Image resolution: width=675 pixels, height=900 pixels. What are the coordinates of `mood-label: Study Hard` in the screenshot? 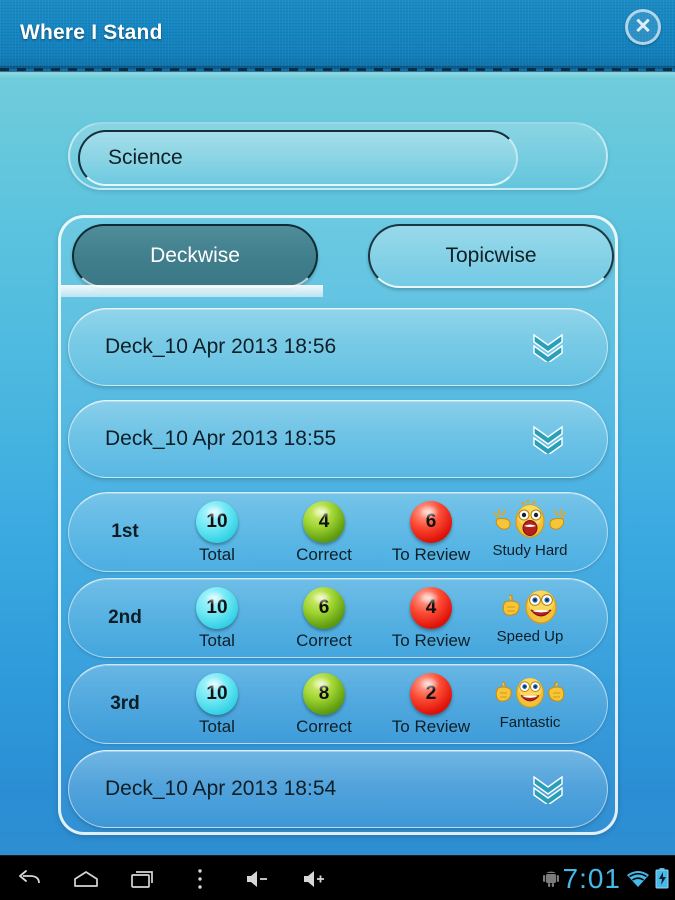 It's located at (530, 550).